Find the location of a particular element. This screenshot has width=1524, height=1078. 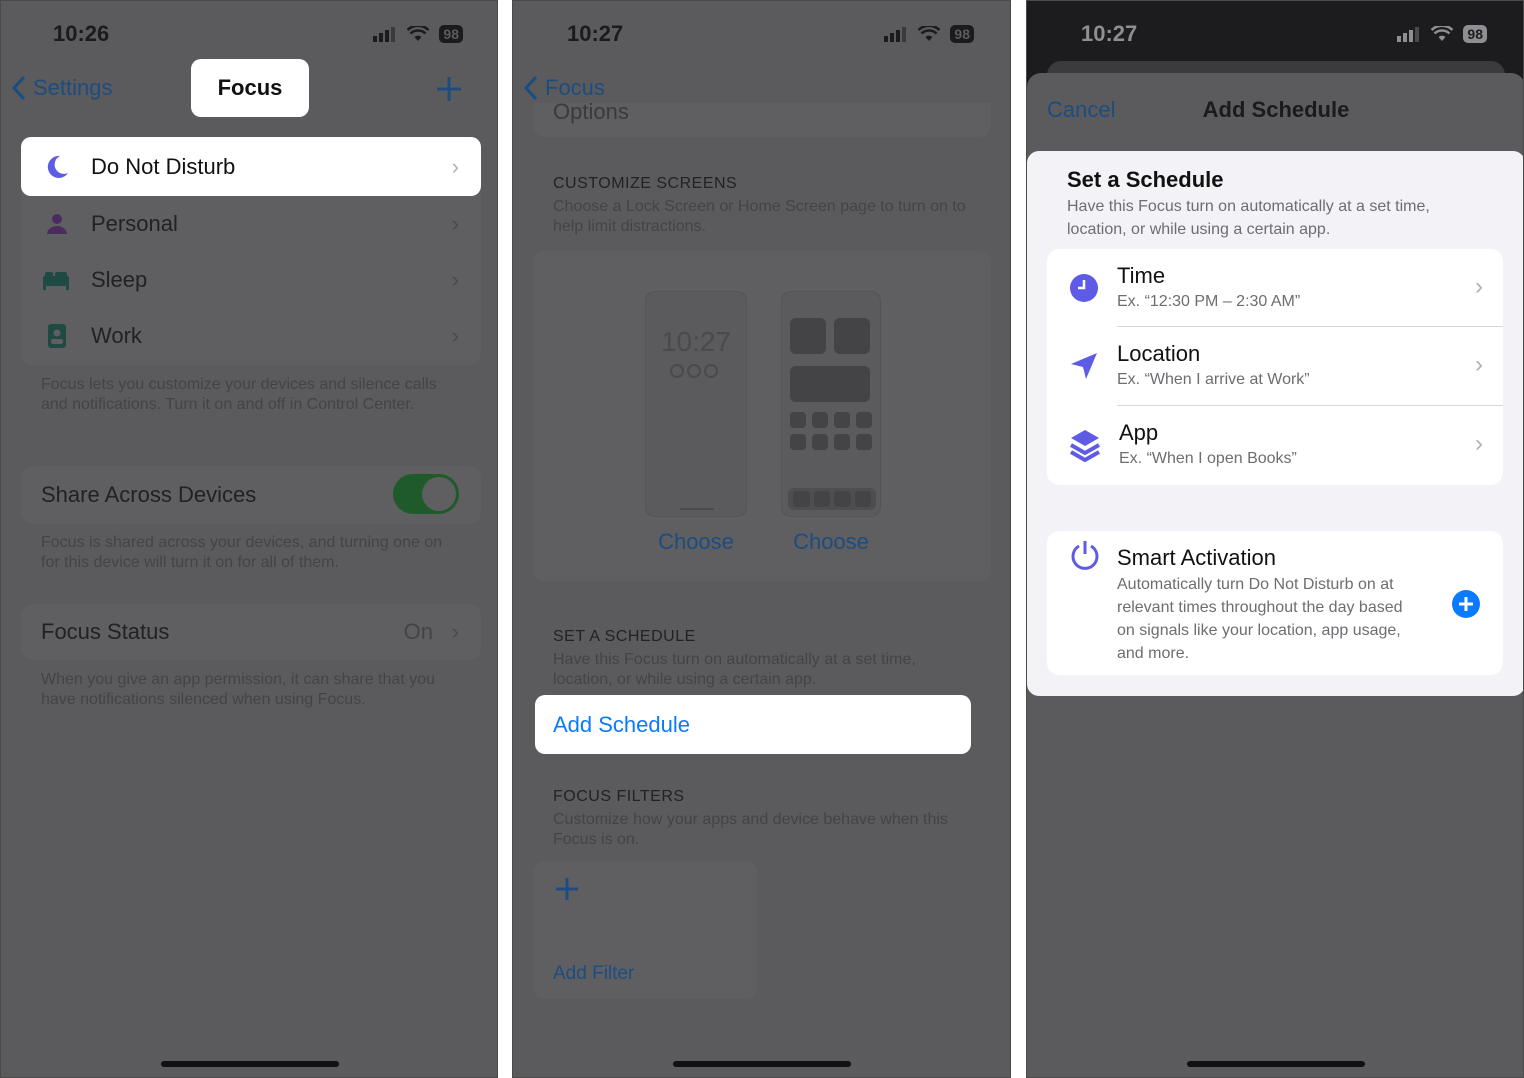

option-example: Ex. “12:30 PM – 2:30 AM” is located at coordinates (1209, 301).